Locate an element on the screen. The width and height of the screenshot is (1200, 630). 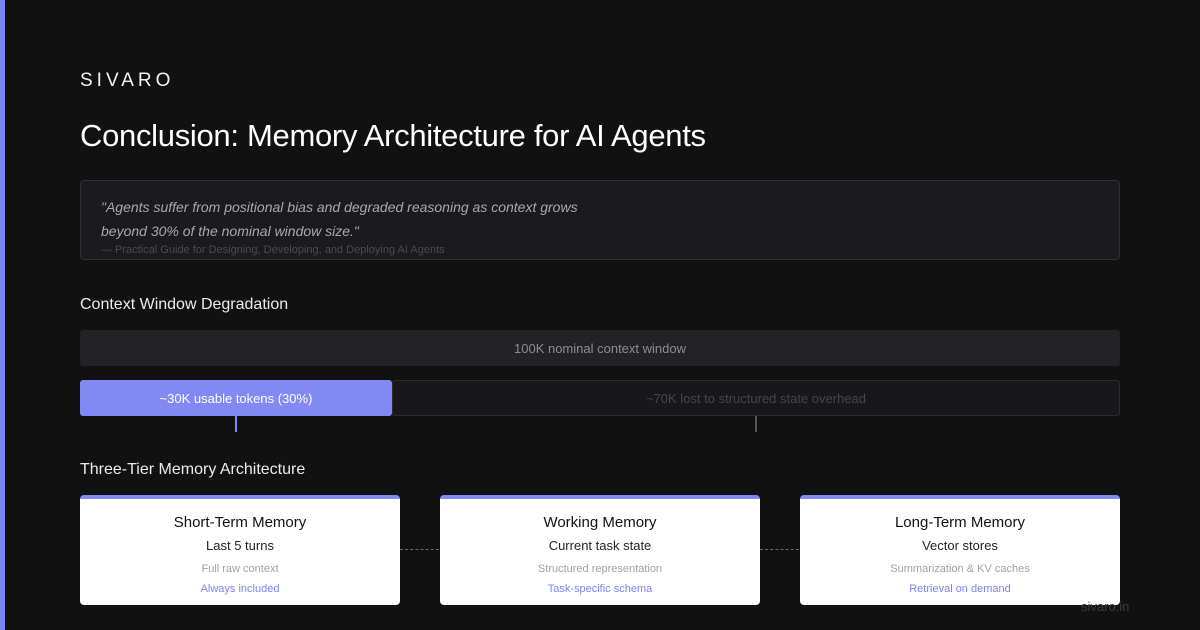
card-detail: Summarization & KV caches is located at coordinates (960, 569).